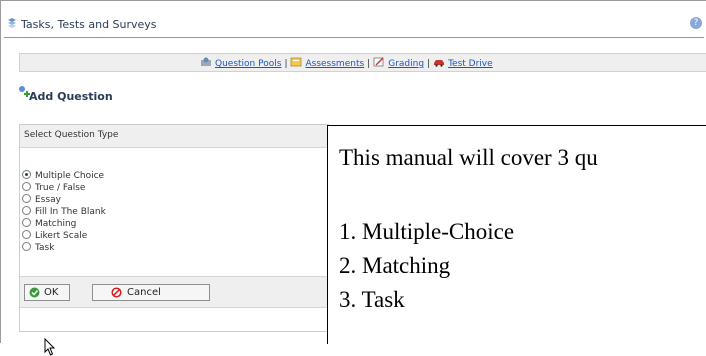  I want to click on button-bar: OK Cancel, so click(174, 292).